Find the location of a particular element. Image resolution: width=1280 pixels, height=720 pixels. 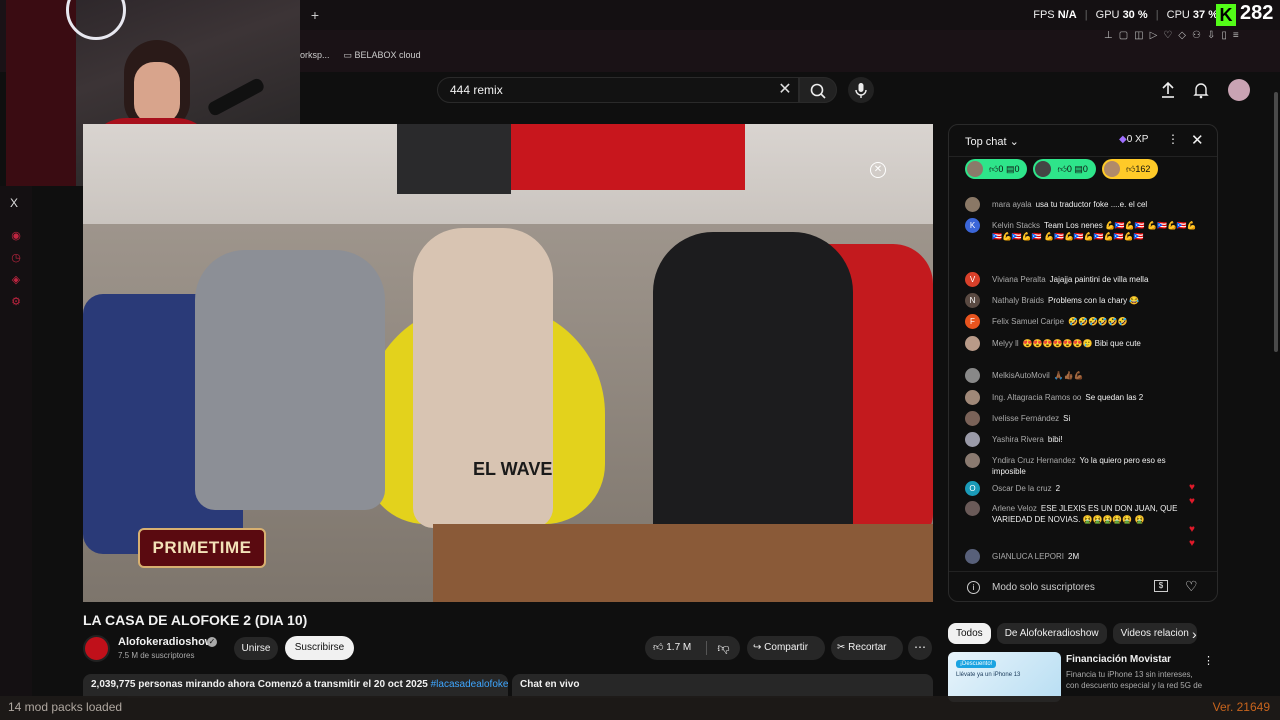

xp-badge: ◆0 XP is located at coordinates (1133, 139).